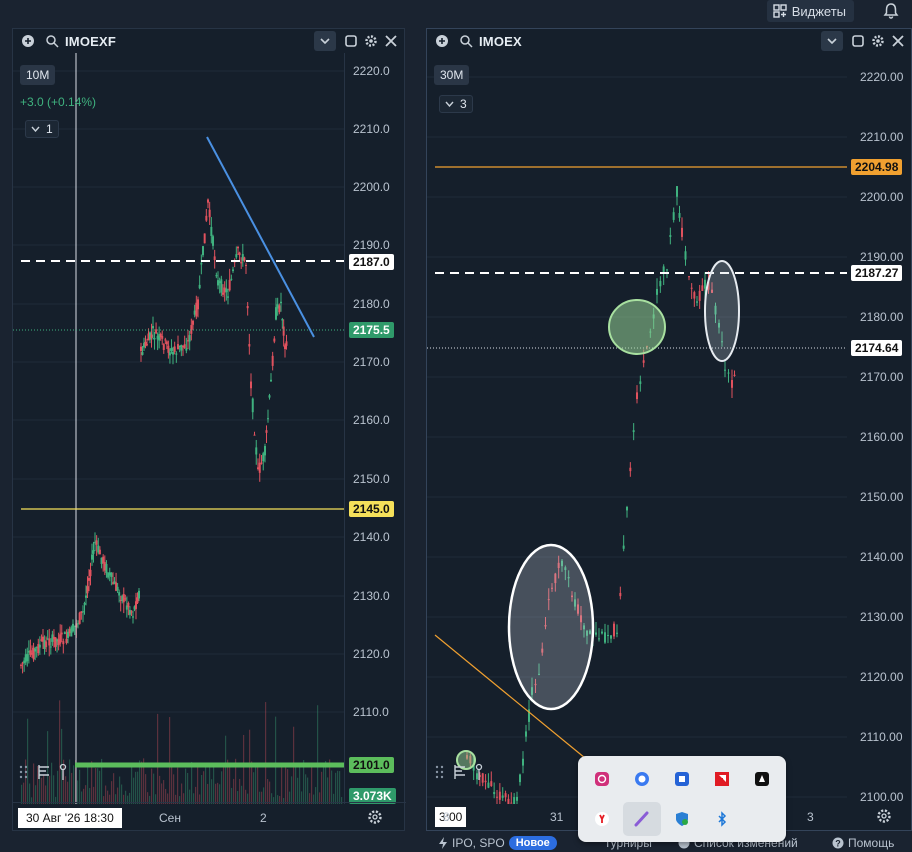 The image size is (912, 852). Describe the element at coordinates (642, 819) in the screenshot. I see `tray-app-pen-icon` at that location.